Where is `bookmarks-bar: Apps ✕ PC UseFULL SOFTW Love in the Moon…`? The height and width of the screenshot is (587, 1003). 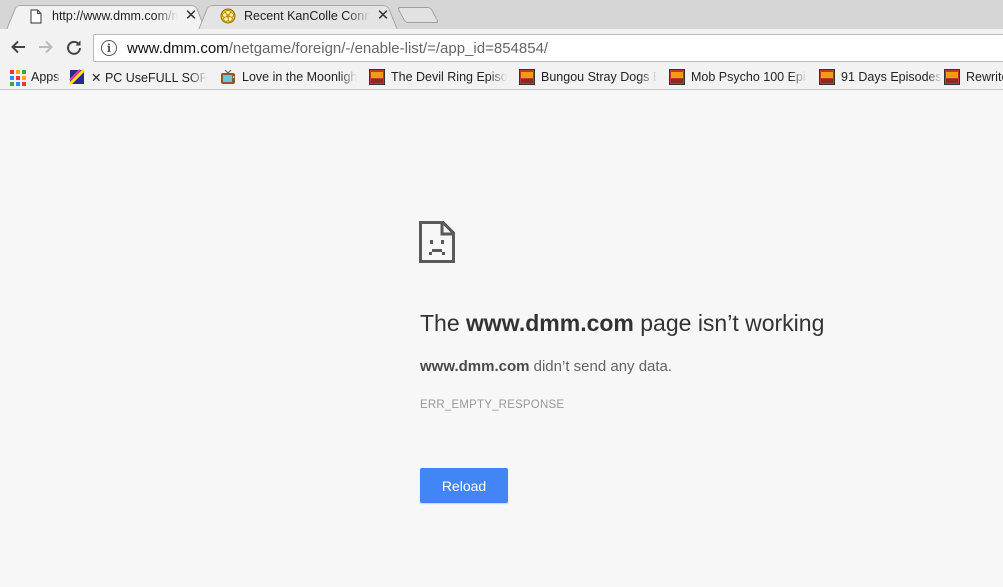
bookmarks-bar: Apps ✕ PC UseFULL SOFTW Love in the Moon… is located at coordinates (501, 77).